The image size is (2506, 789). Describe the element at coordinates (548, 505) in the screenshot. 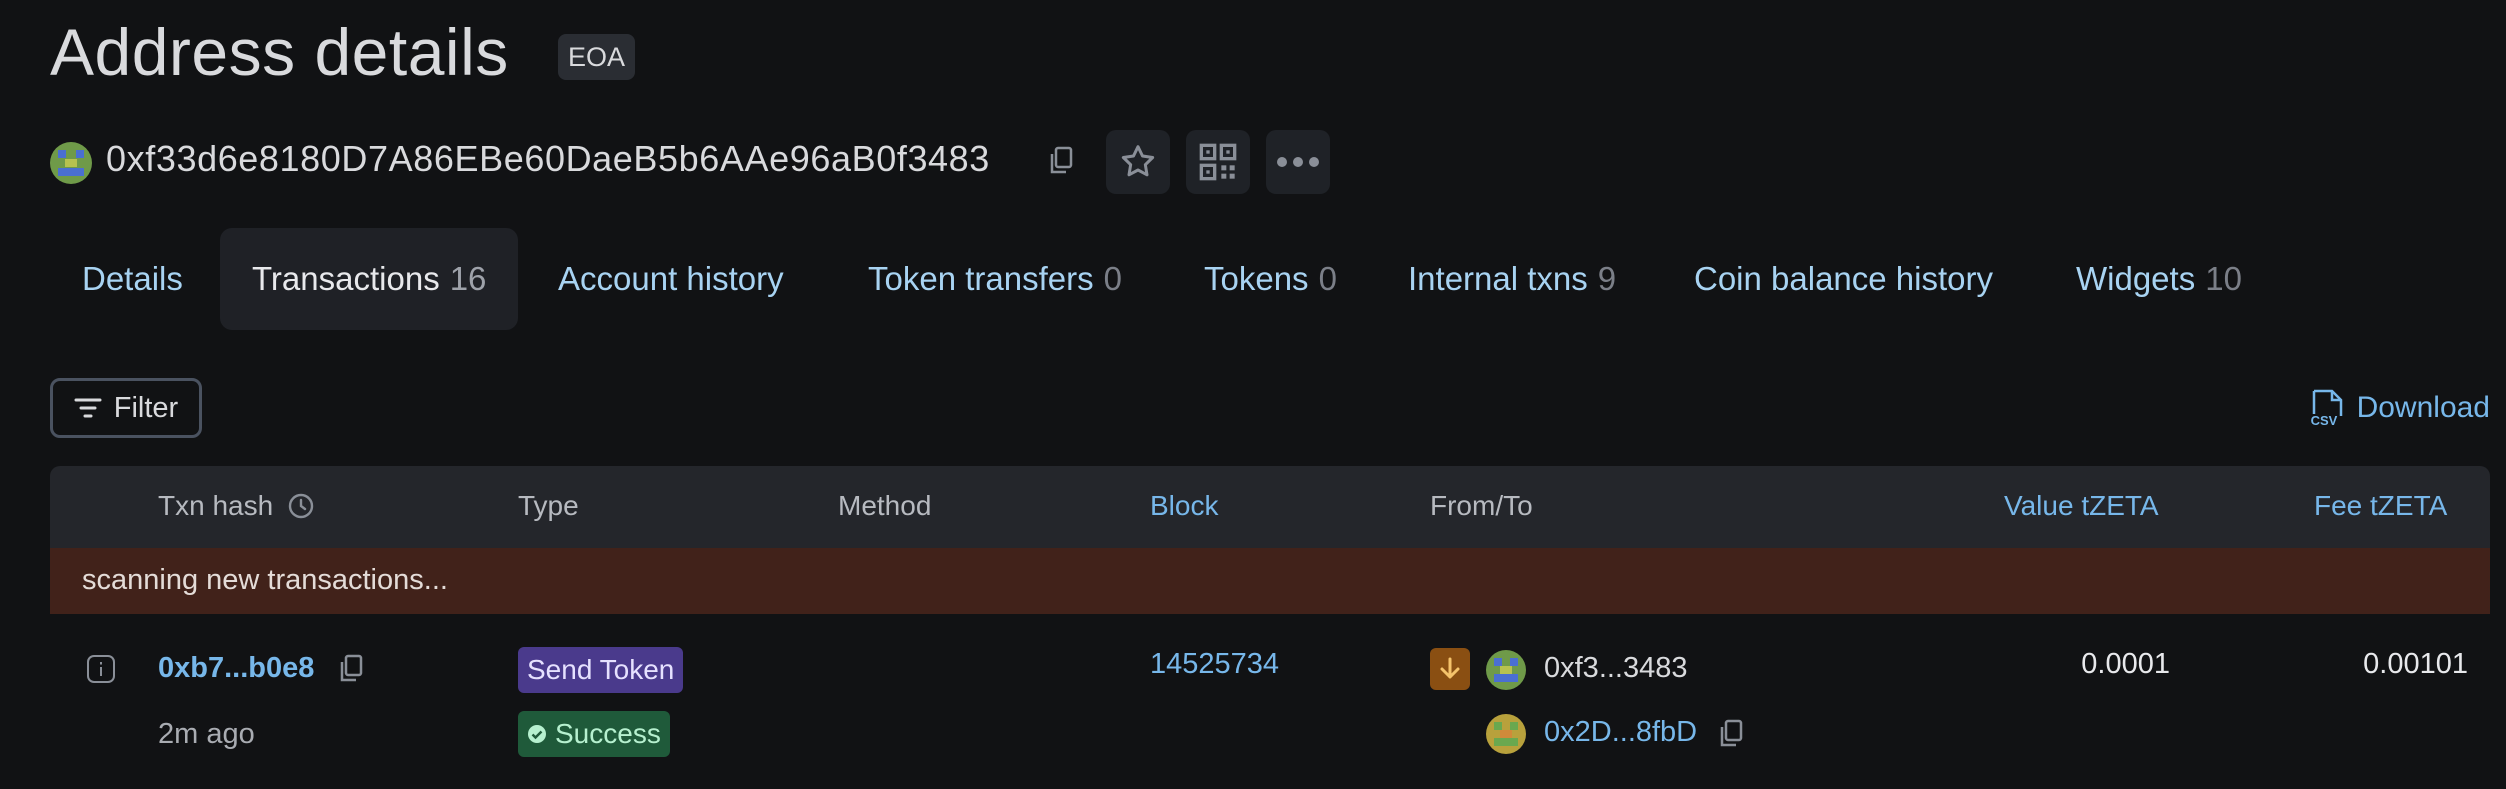

I see `th-type: Type` at that location.